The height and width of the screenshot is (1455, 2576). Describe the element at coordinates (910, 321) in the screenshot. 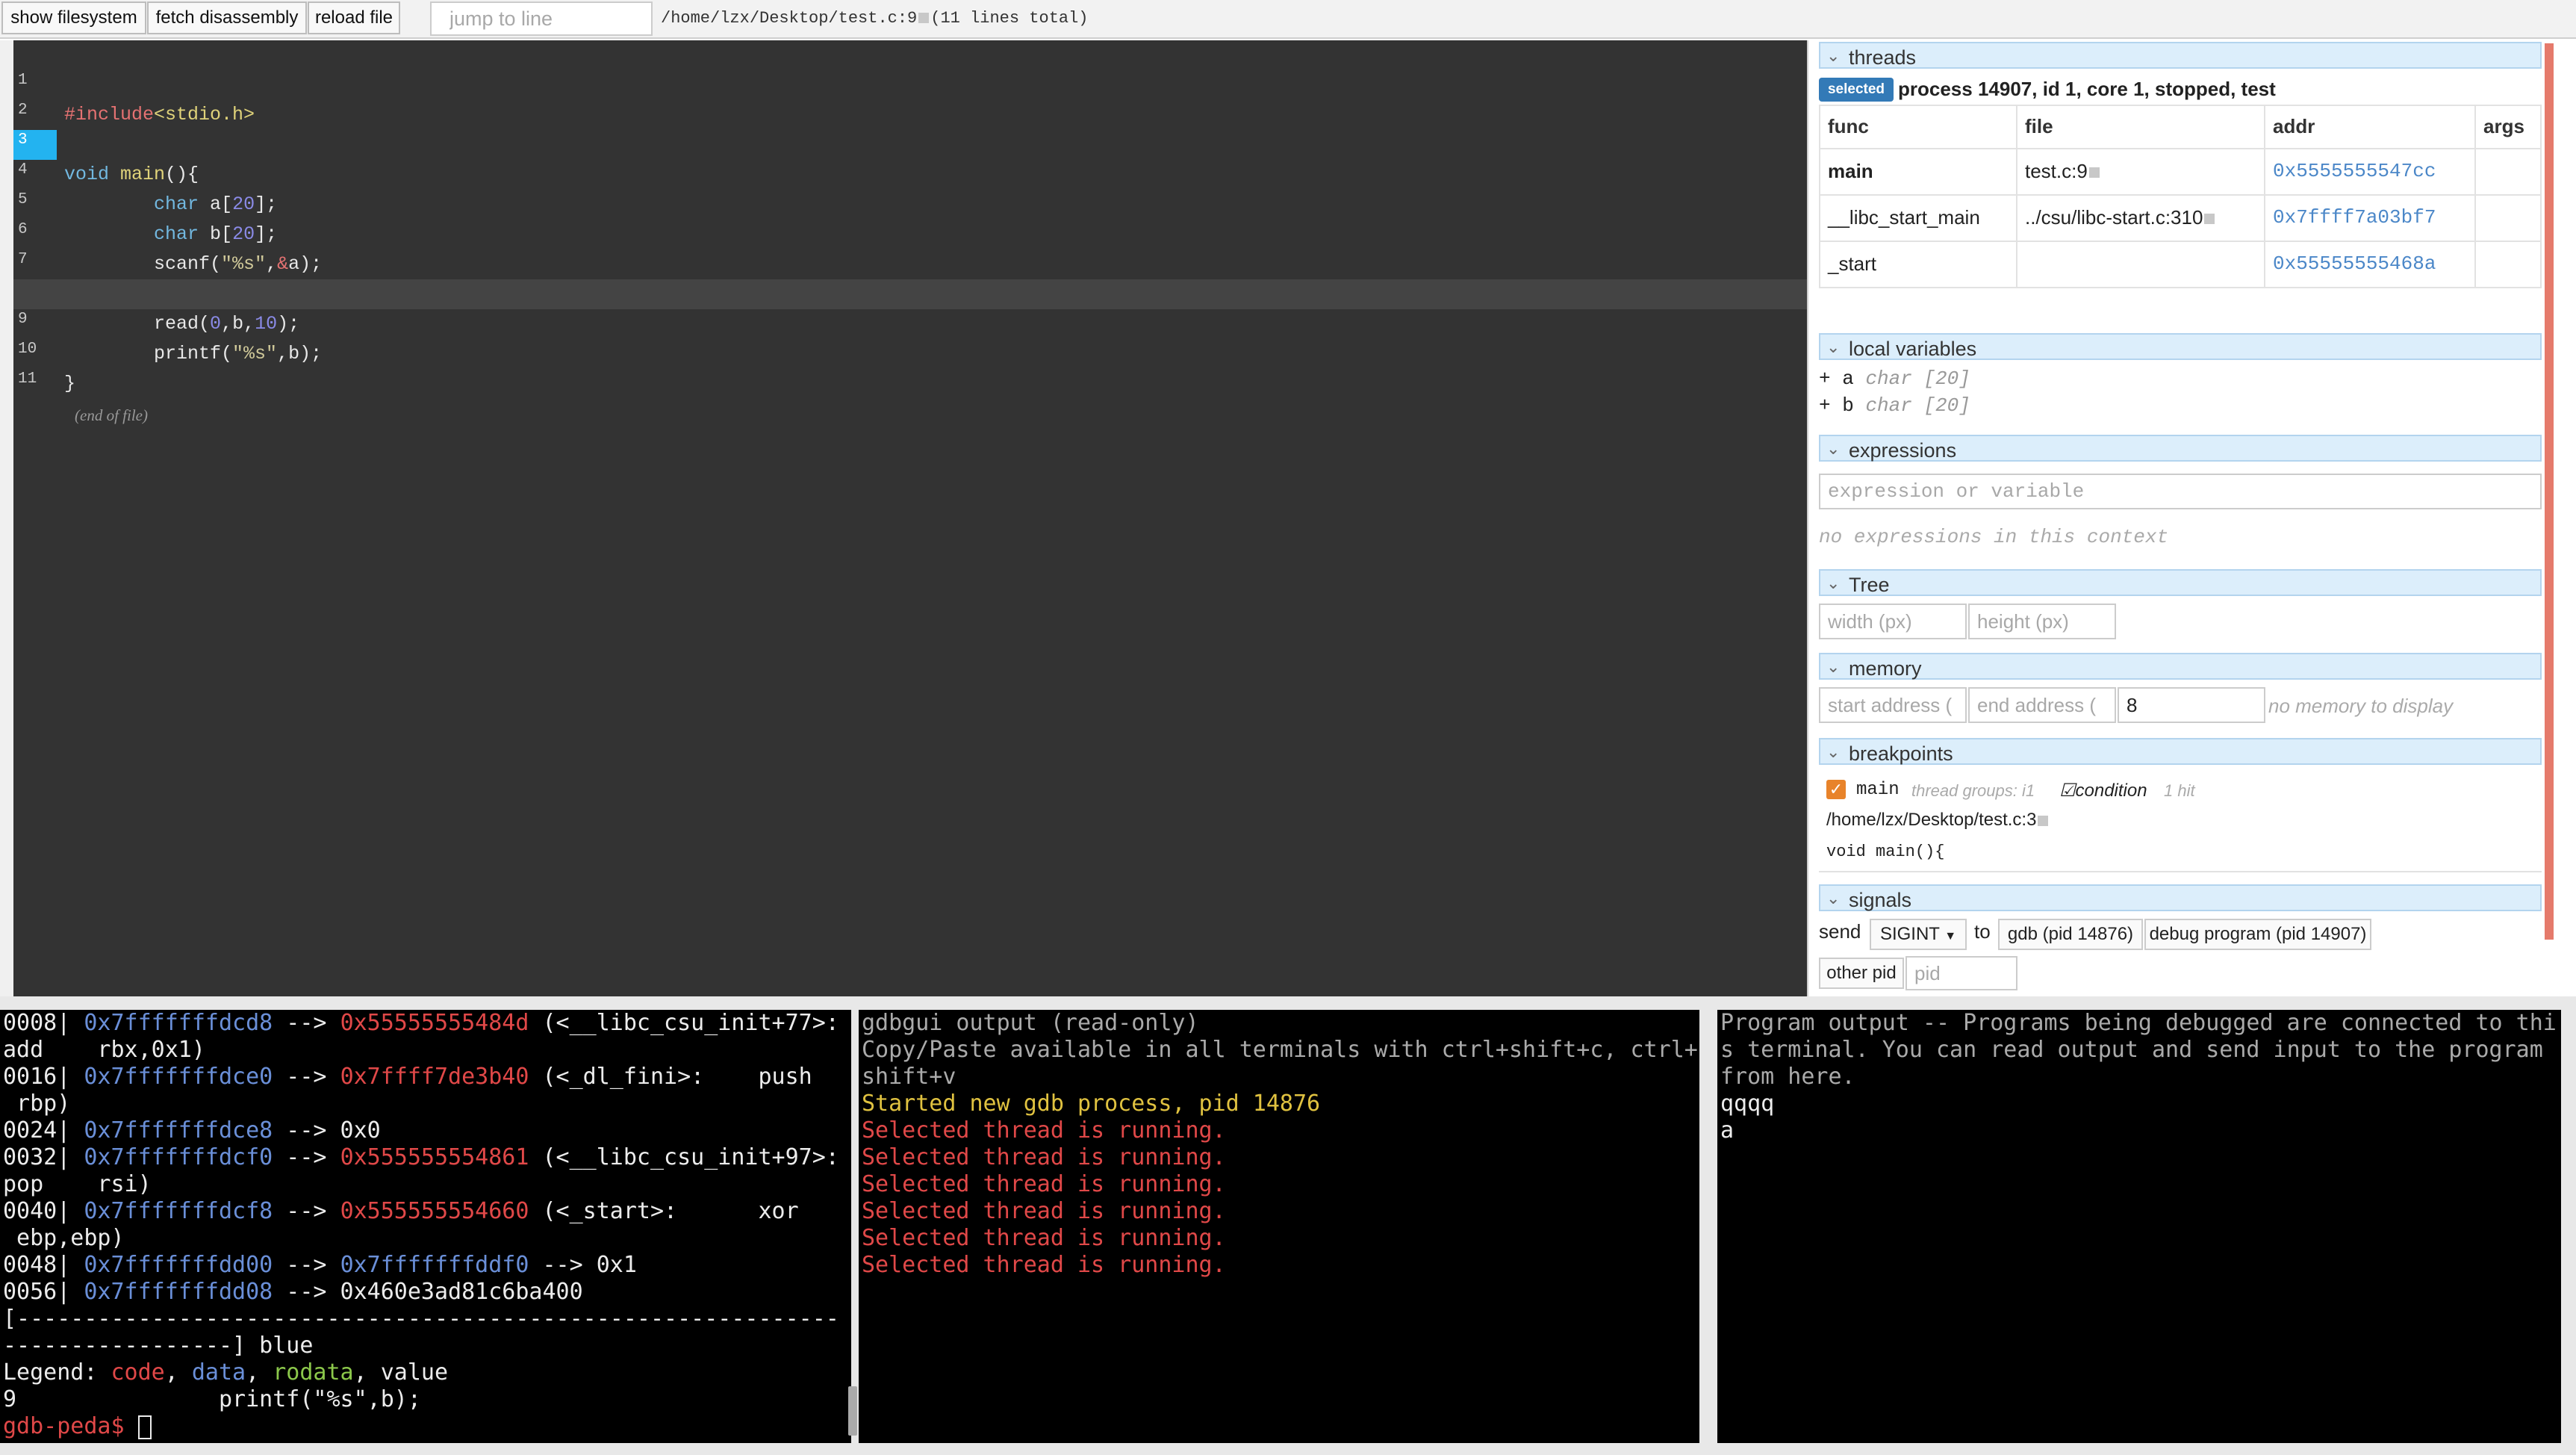

I see `source-line-stopped: 9 printf("%s",b);` at that location.